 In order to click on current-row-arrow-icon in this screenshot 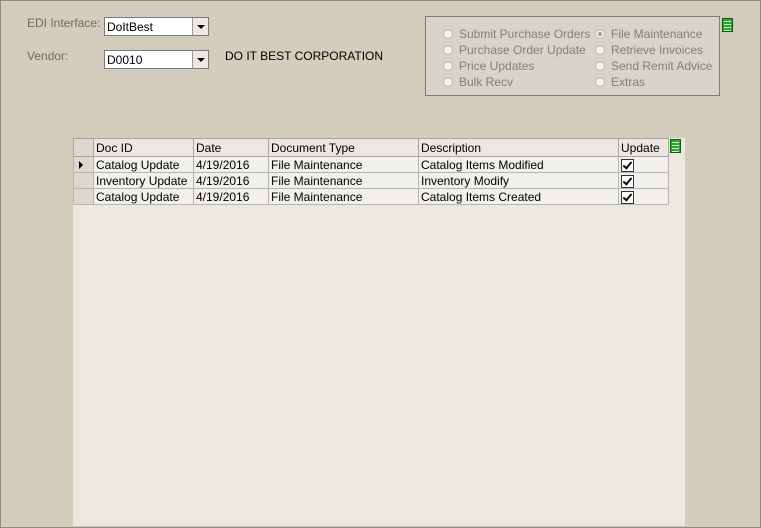, I will do `click(81, 164)`.